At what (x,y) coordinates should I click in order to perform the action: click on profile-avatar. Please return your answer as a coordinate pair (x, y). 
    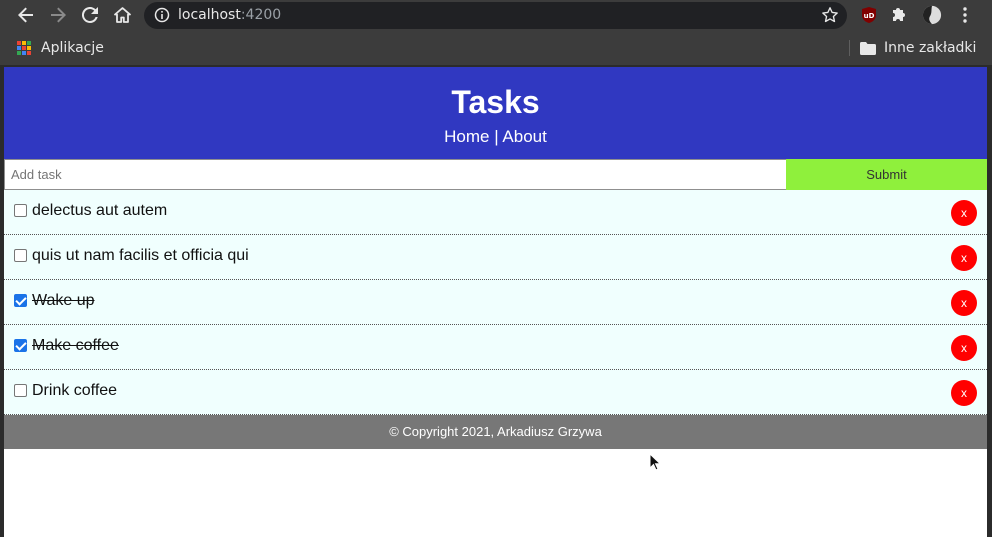
    Looking at the image, I should click on (932, 15).